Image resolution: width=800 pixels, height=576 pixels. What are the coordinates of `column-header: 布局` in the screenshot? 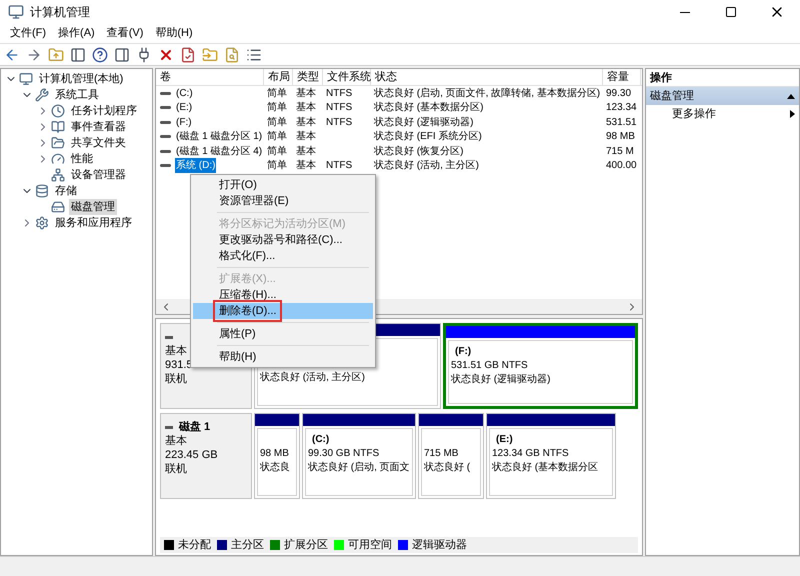 It's located at (278, 77).